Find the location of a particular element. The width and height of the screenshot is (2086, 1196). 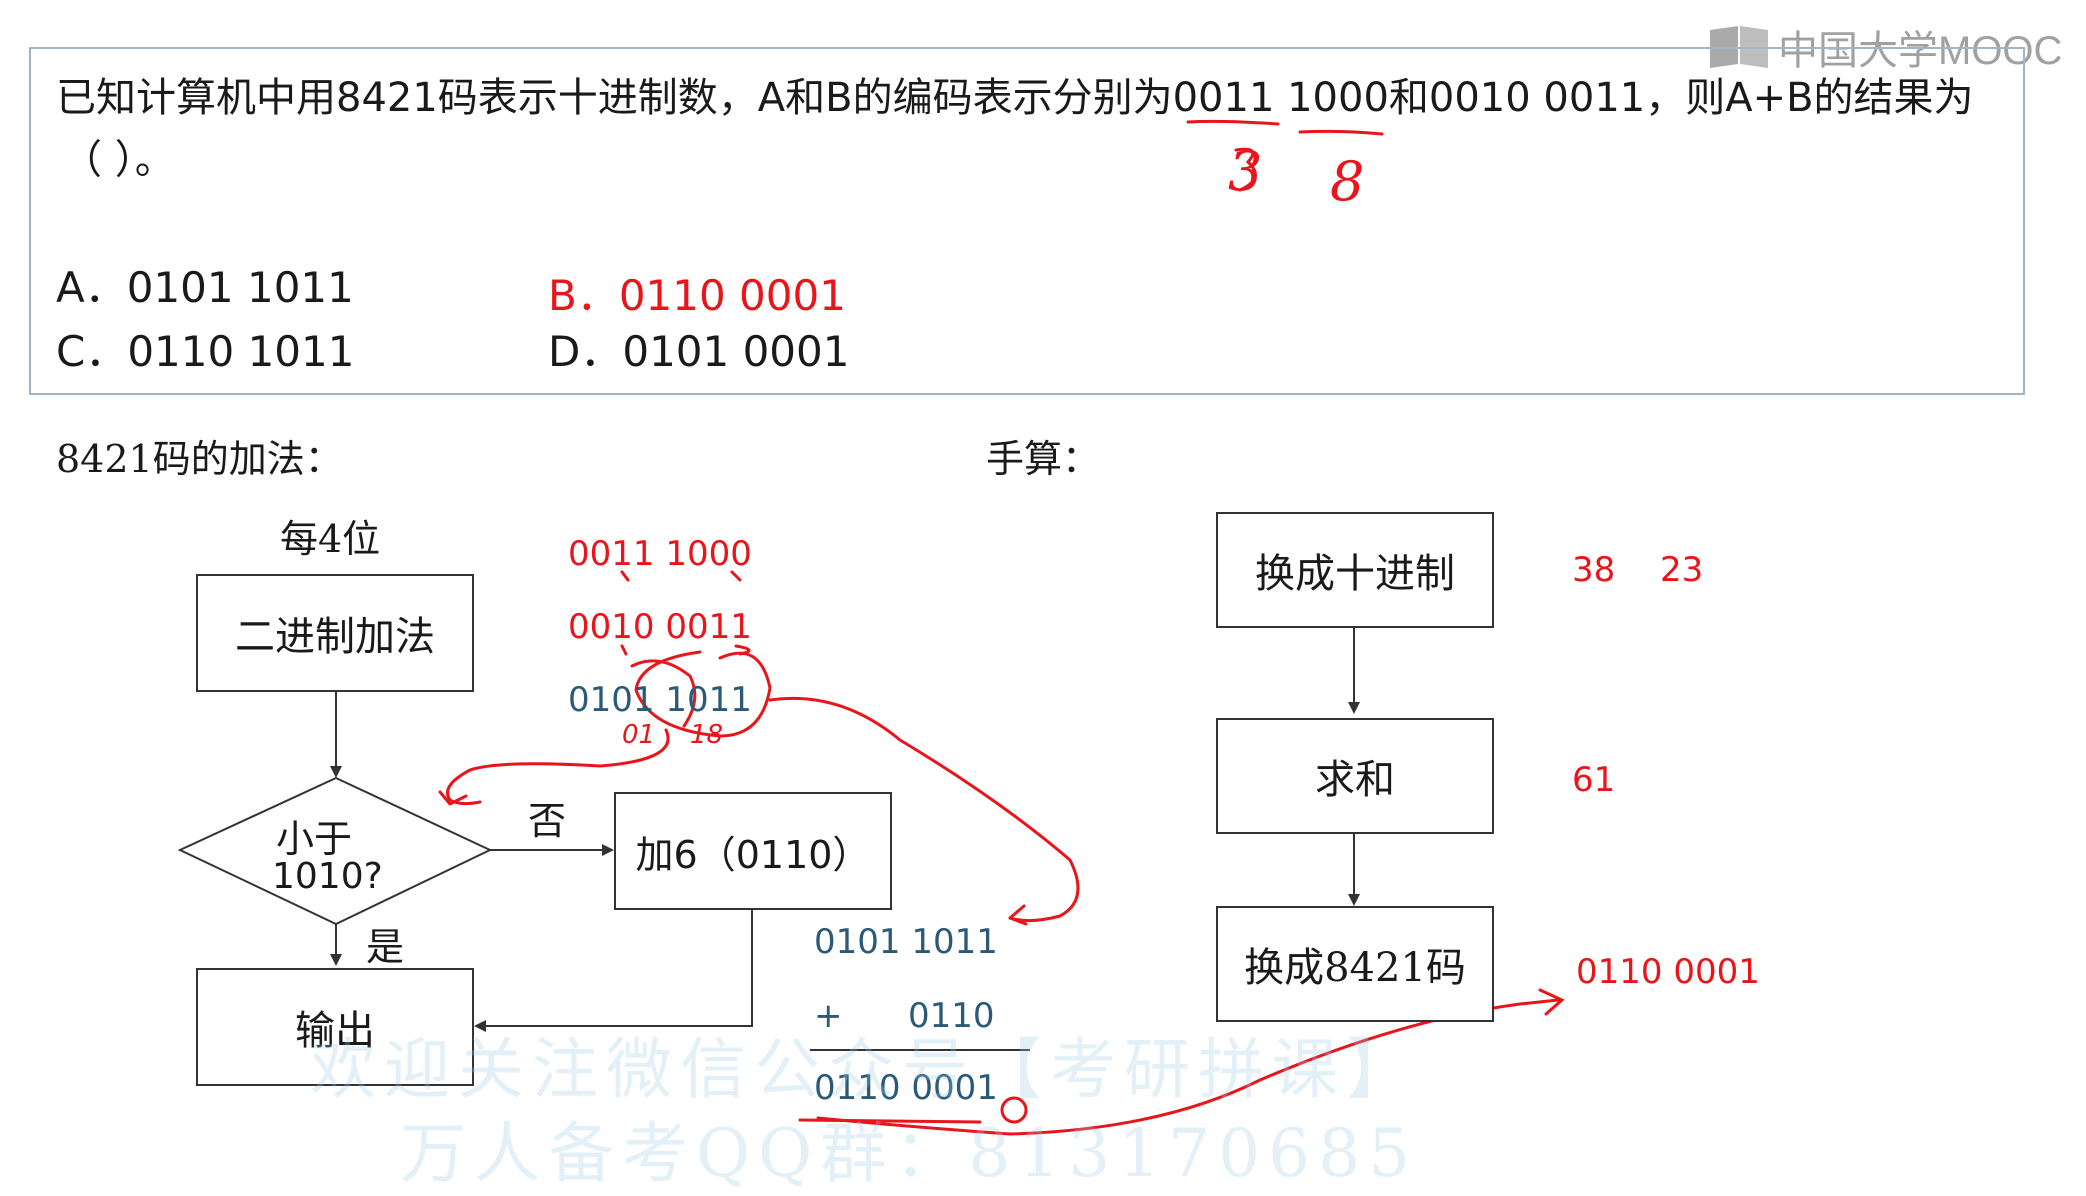

value-result-8421: 0110 0001 is located at coordinates (1668, 972).